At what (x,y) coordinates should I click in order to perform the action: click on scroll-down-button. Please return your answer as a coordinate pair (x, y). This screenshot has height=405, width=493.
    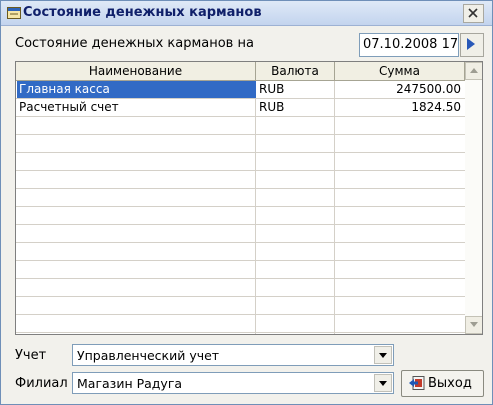
    Looking at the image, I should click on (473, 325).